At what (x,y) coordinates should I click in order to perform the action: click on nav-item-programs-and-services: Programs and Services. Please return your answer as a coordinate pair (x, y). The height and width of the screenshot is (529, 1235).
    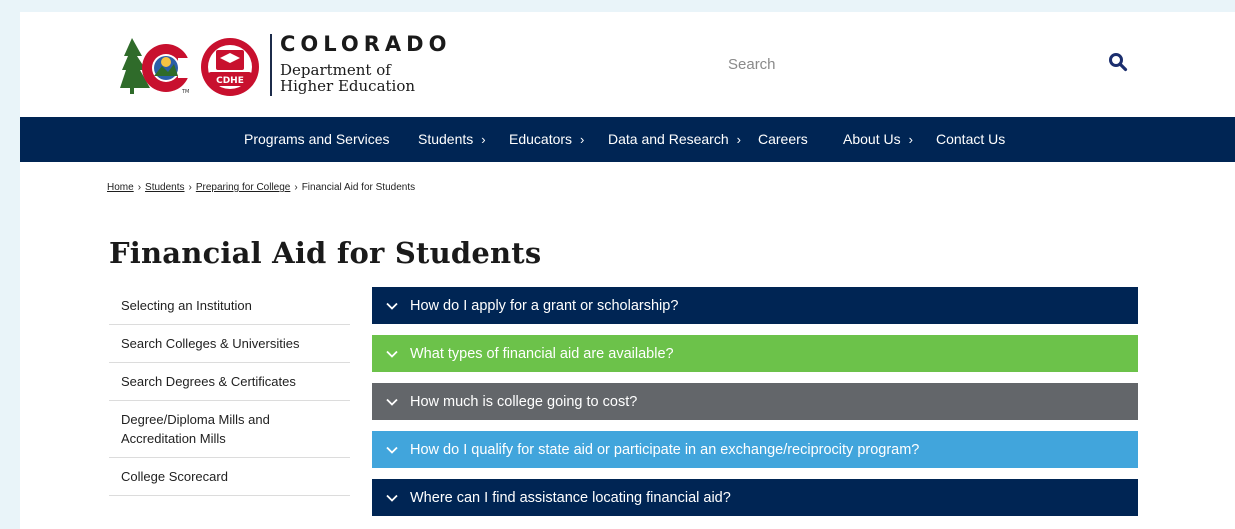
    Looking at the image, I should click on (317, 139).